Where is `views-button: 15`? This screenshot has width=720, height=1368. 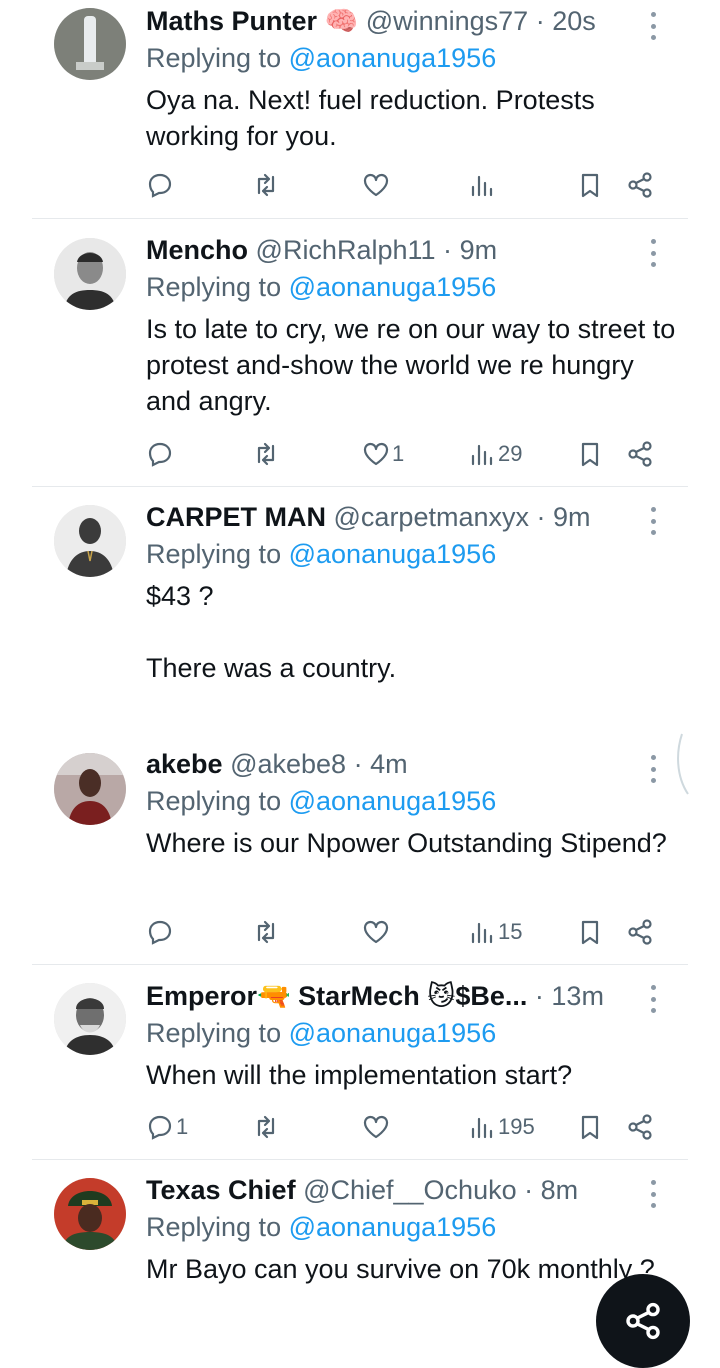
views-button: 15 is located at coordinates (495, 932).